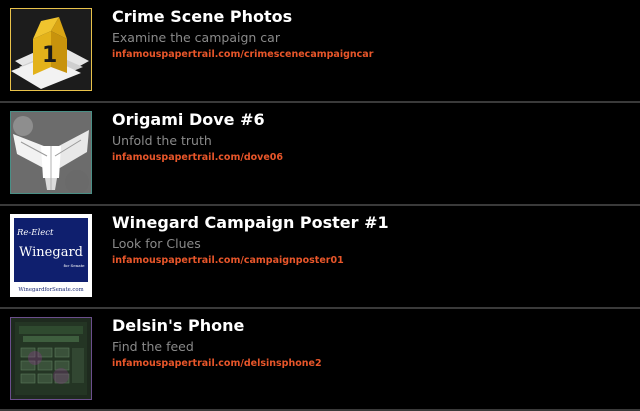 The height and width of the screenshot is (411, 640). I want to click on crime-scene-thumbnail: 1, so click(51, 49).